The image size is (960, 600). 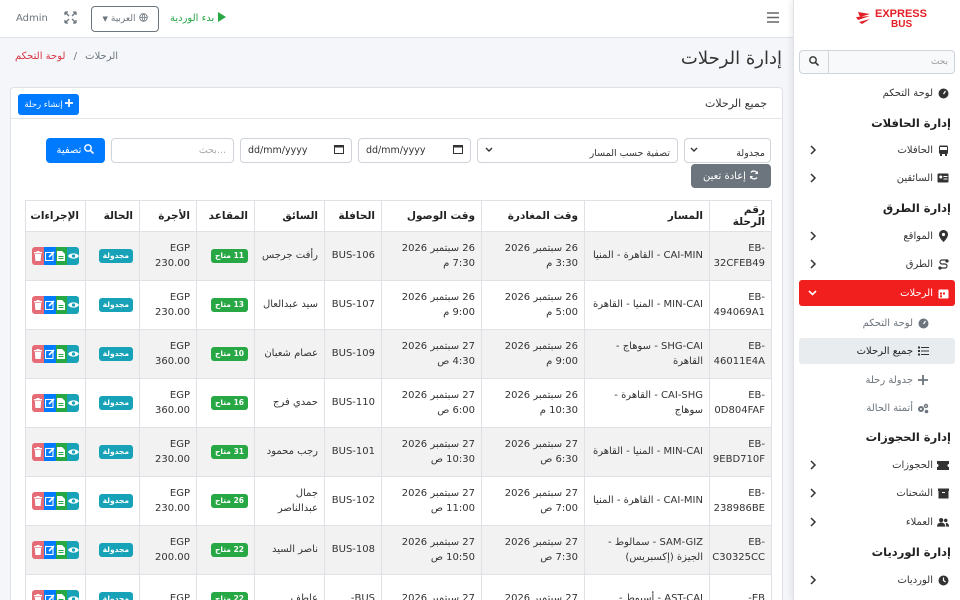 What do you see at coordinates (168, 216) in the screenshot?
I see `col-header-fare: الأجرة` at bounding box center [168, 216].